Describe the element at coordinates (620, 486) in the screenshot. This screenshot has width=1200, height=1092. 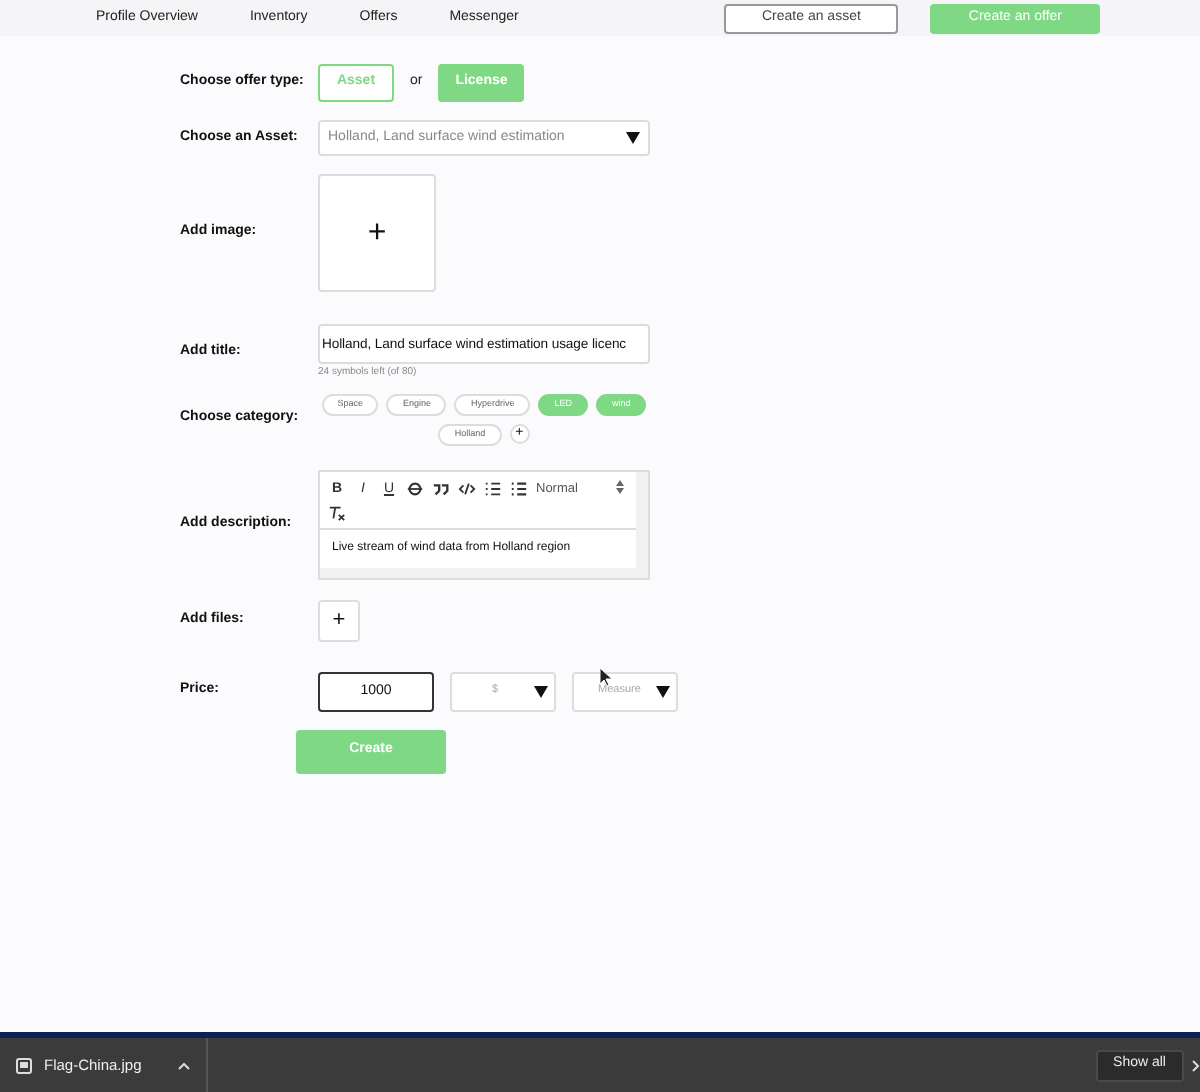
I see `sort-arrows-icon` at that location.